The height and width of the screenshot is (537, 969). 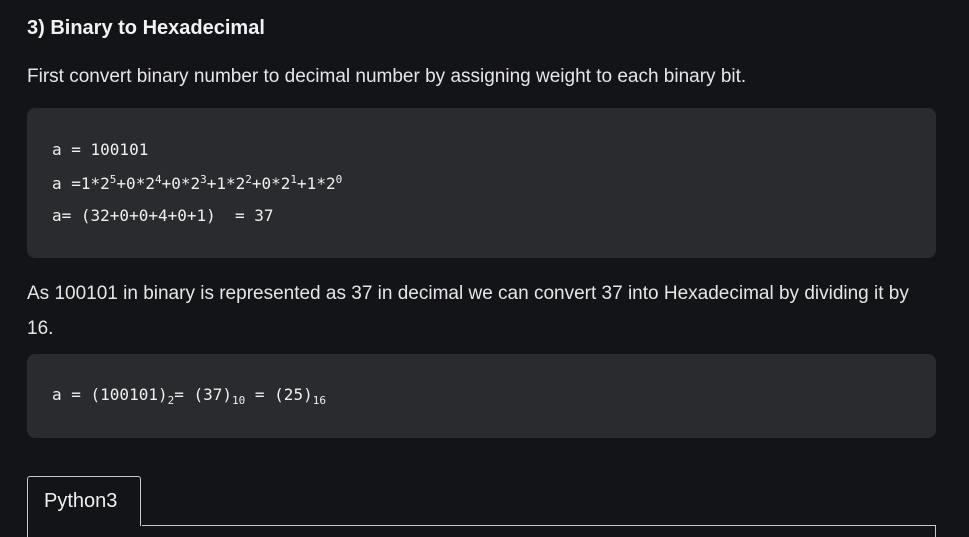 I want to click on code-line-weight-expansion: a =1*25+0*24+0*23+1*22+0*21+1*20, so click(x=197, y=183).